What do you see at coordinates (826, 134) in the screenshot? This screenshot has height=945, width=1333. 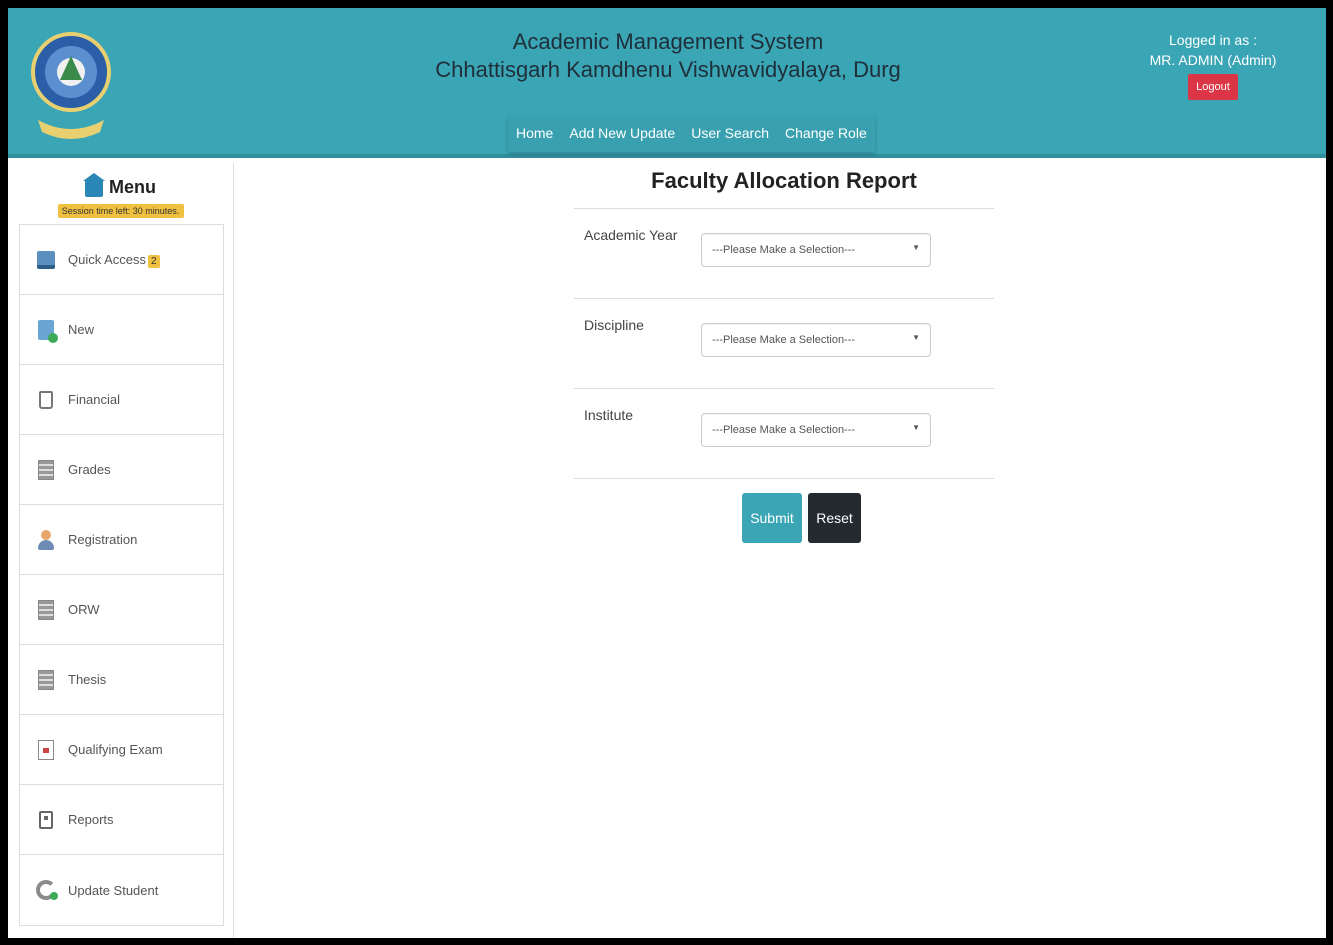 I see `nav-change-role: Change Role` at bounding box center [826, 134].